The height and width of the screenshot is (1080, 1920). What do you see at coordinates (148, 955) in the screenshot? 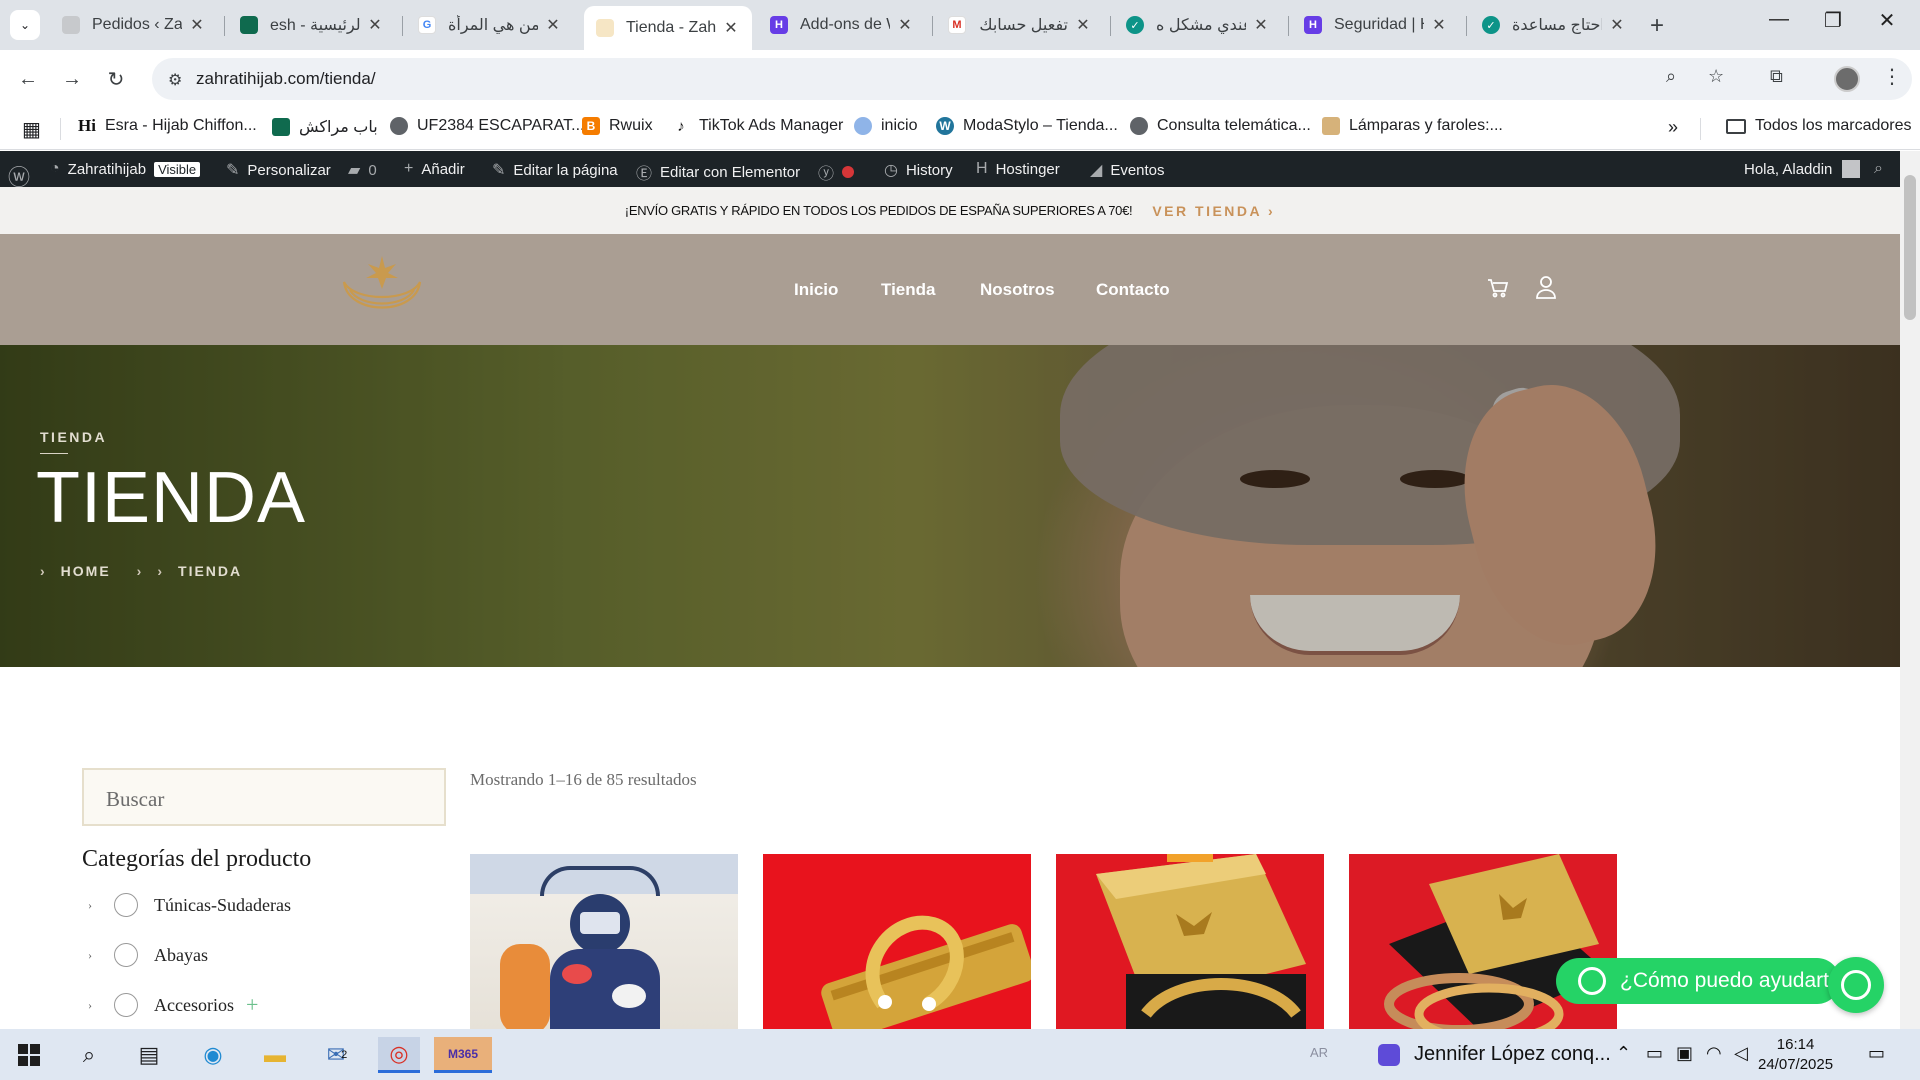
I see `category-item: › Abayas` at bounding box center [148, 955].